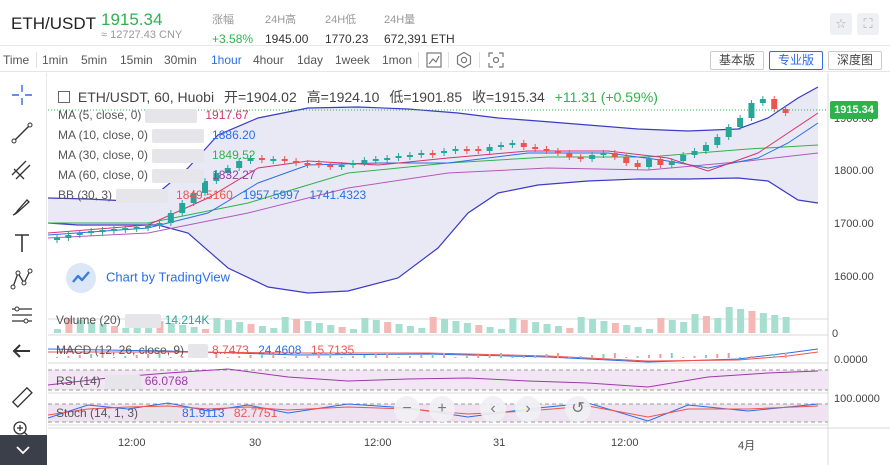  What do you see at coordinates (168, 277) in the screenshot?
I see `tradingview-text: Chart by TradingView` at bounding box center [168, 277].